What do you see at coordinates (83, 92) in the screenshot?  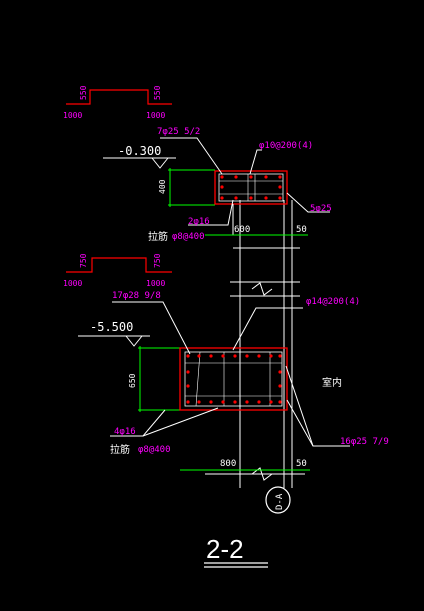 I see `upper-left-height: 550` at bounding box center [83, 92].